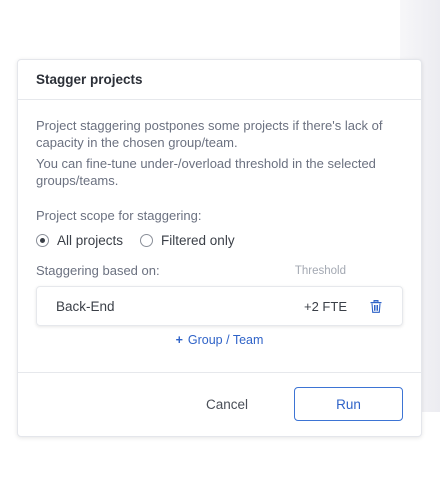 The height and width of the screenshot is (501, 440). Describe the element at coordinates (376, 306) in the screenshot. I see `trash-icon` at that location.